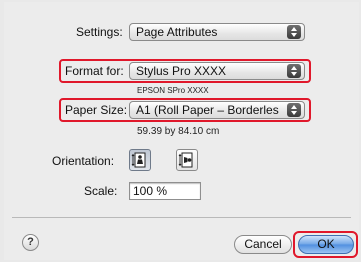 Image resolution: width=361 pixels, height=262 pixels. Describe the element at coordinates (177, 32) in the screenshot. I see `settings-value: Page Attributes` at that location.